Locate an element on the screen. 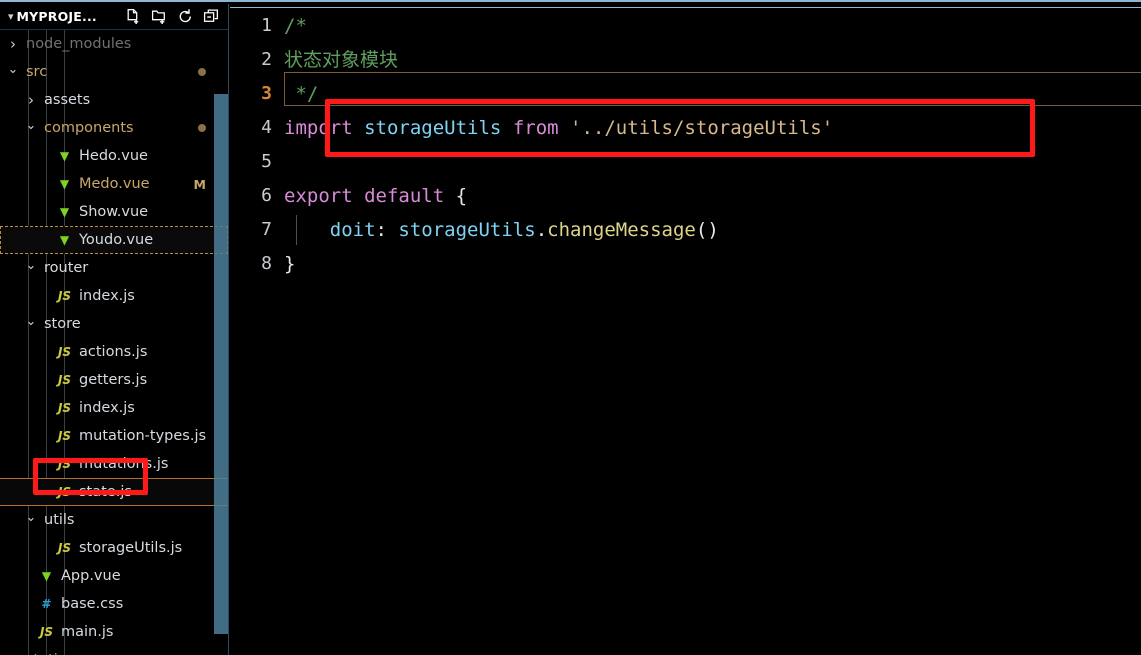 The height and width of the screenshot is (655, 1141). code-token: . is located at coordinates (541, 230).